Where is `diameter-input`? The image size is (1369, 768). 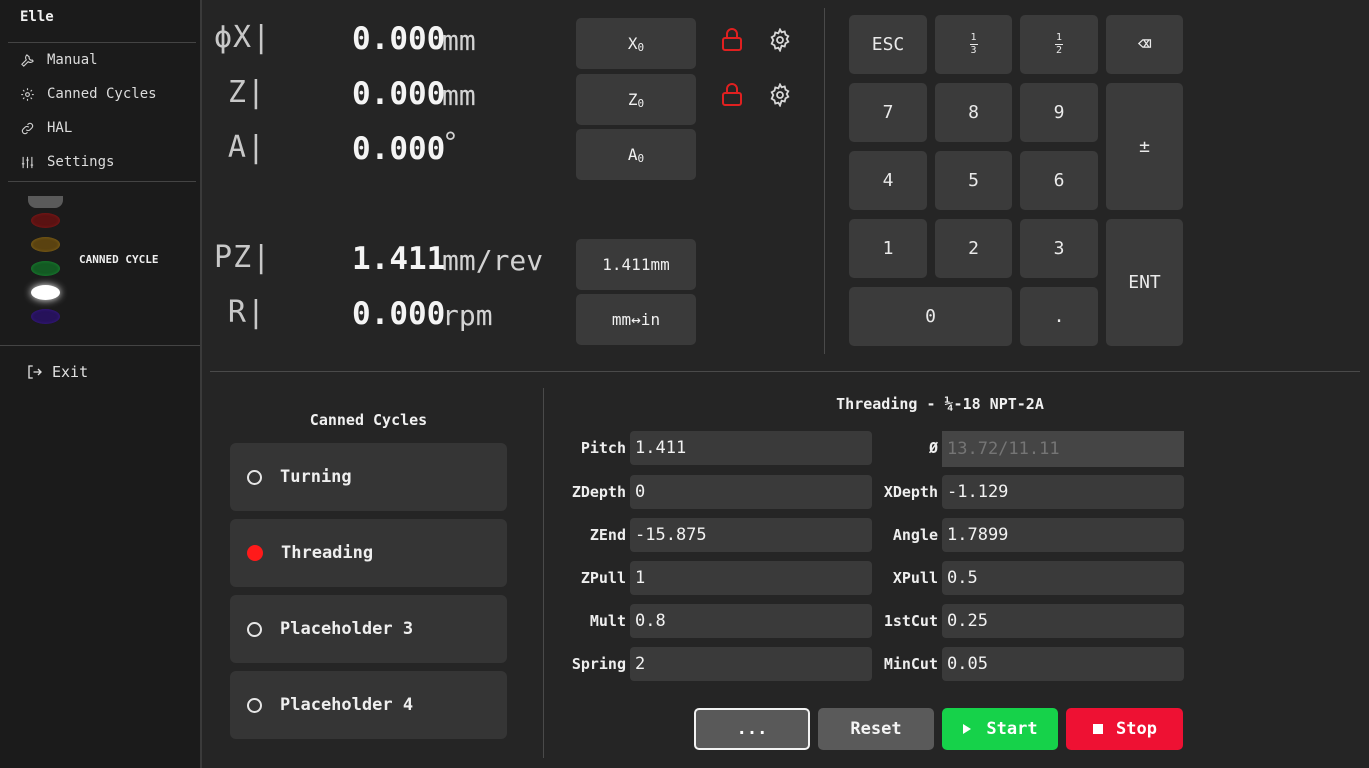 diameter-input is located at coordinates (1063, 449).